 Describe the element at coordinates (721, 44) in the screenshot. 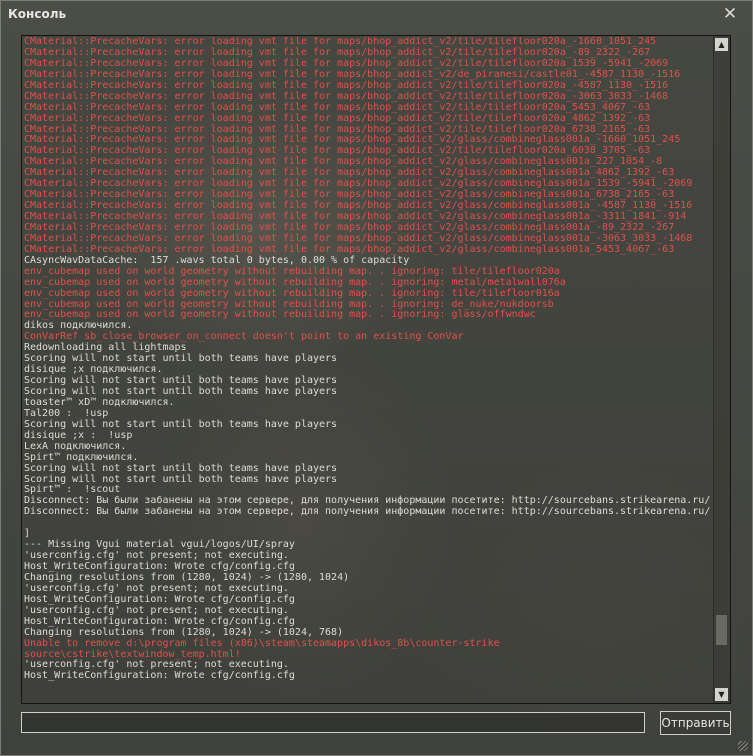

I see `scroll-up-arrow-icon: ▲` at that location.